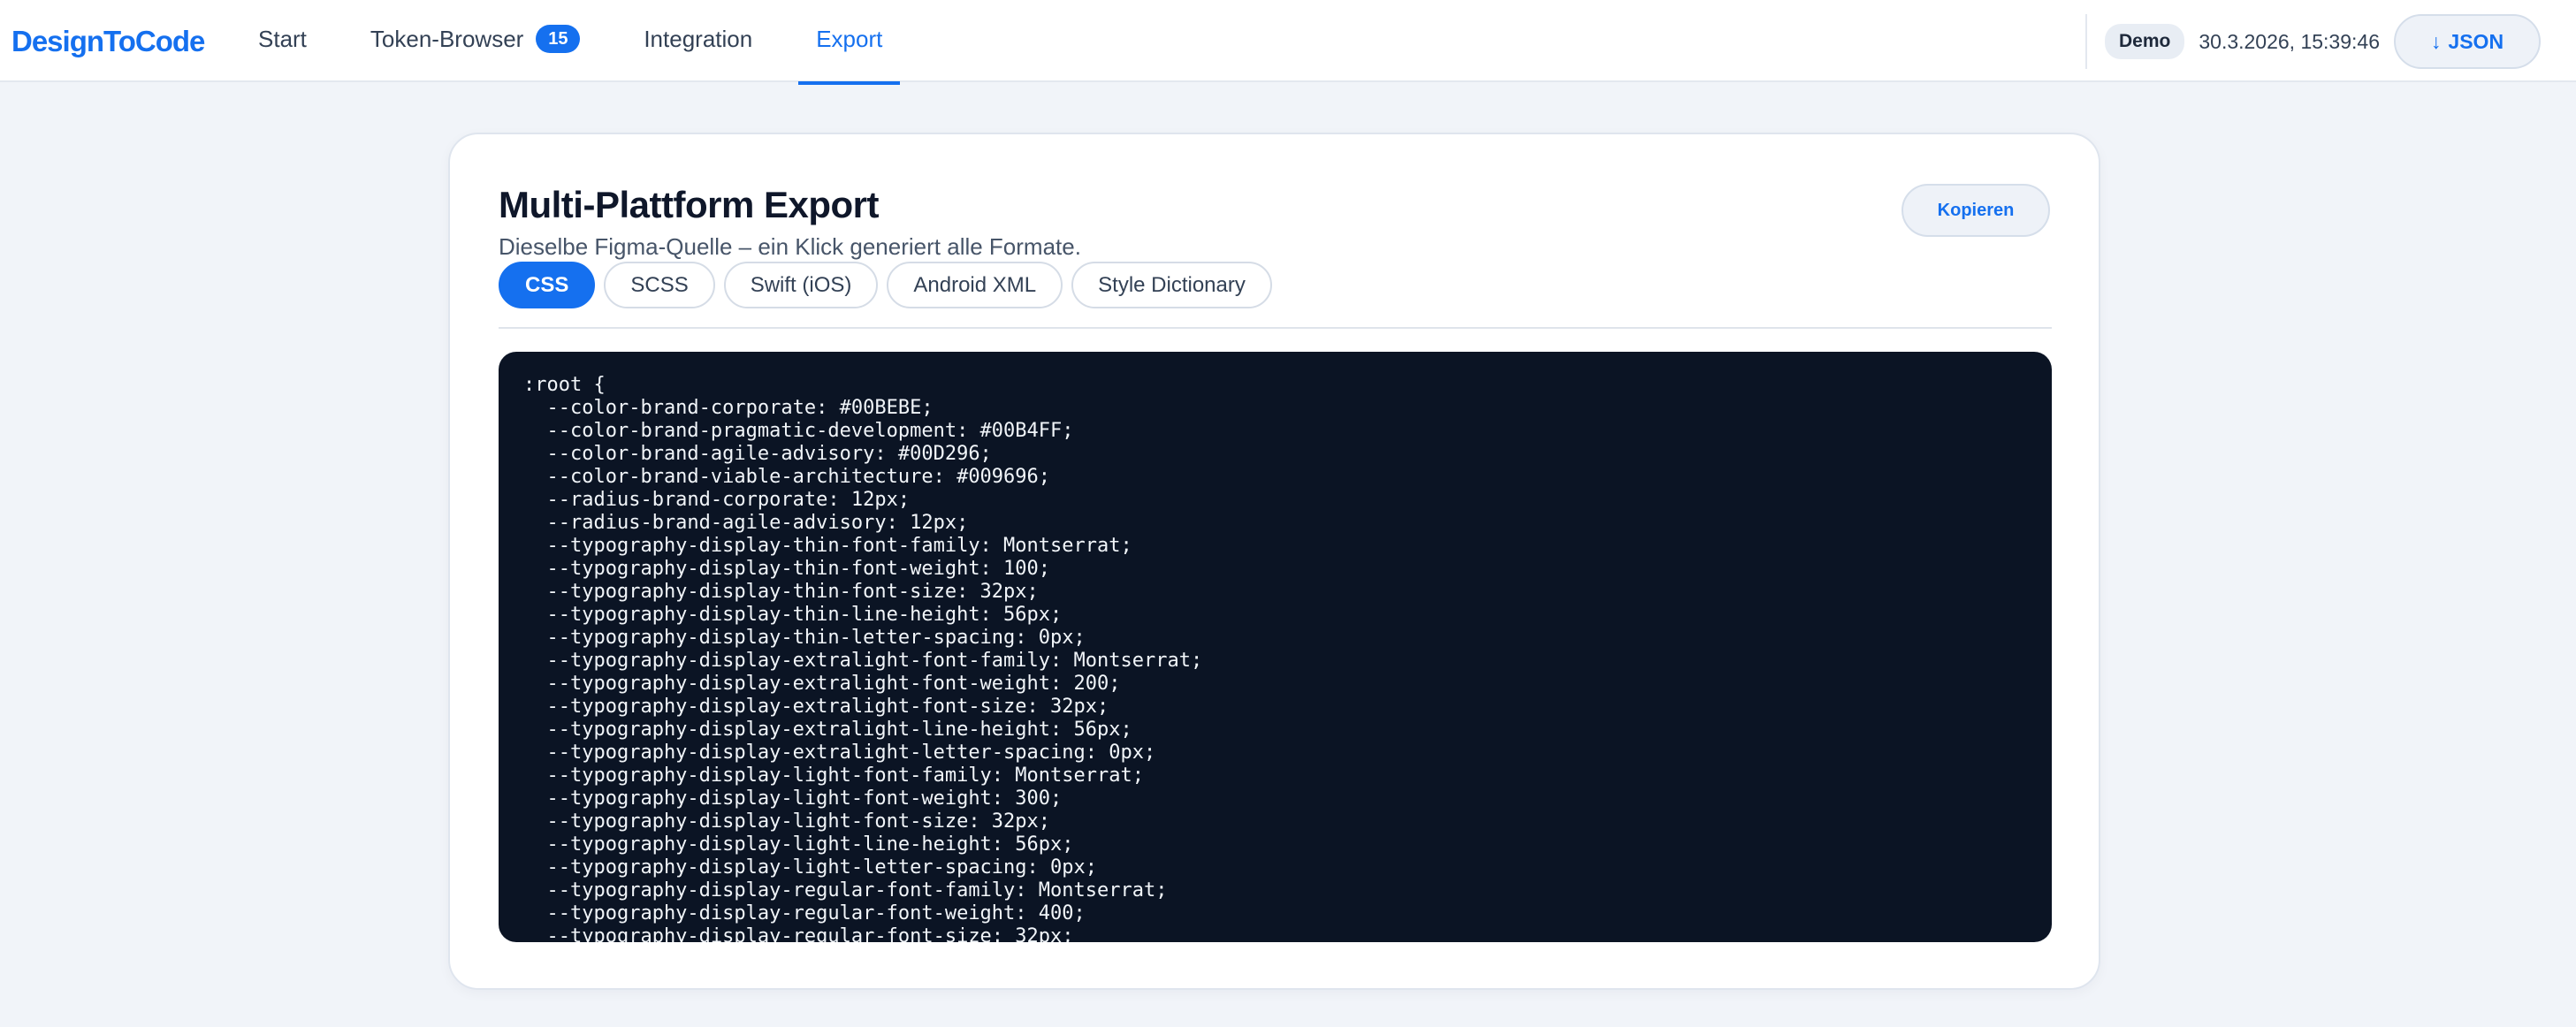 The width and height of the screenshot is (2576, 1027). I want to click on nav-item-token-browser: Token-Browser 15, so click(475, 42).